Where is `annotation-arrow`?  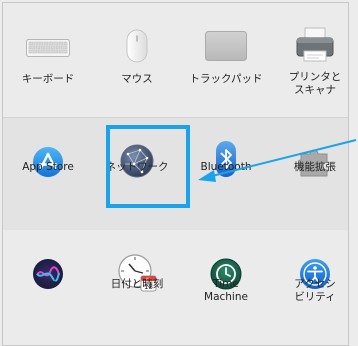 annotation-arrow is located at coordinates (277, 160).